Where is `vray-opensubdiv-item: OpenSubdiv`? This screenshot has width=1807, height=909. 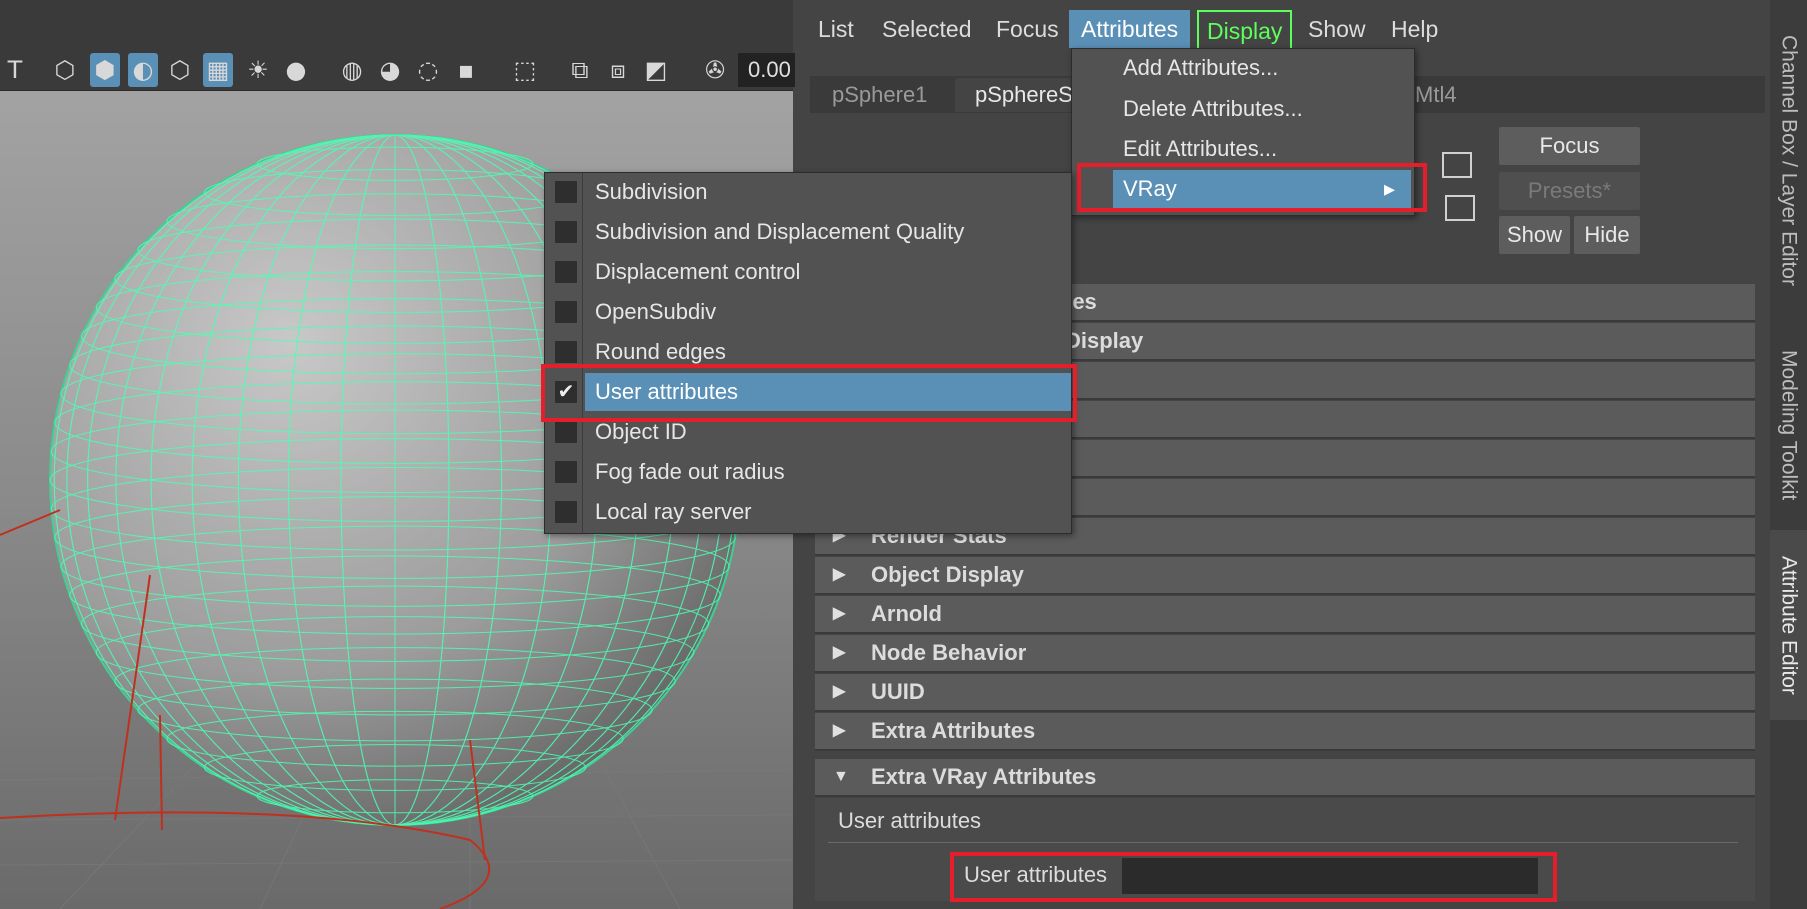
vray-opensubdiv-item: OpenSubdiv is located at coordinates (808, 312).